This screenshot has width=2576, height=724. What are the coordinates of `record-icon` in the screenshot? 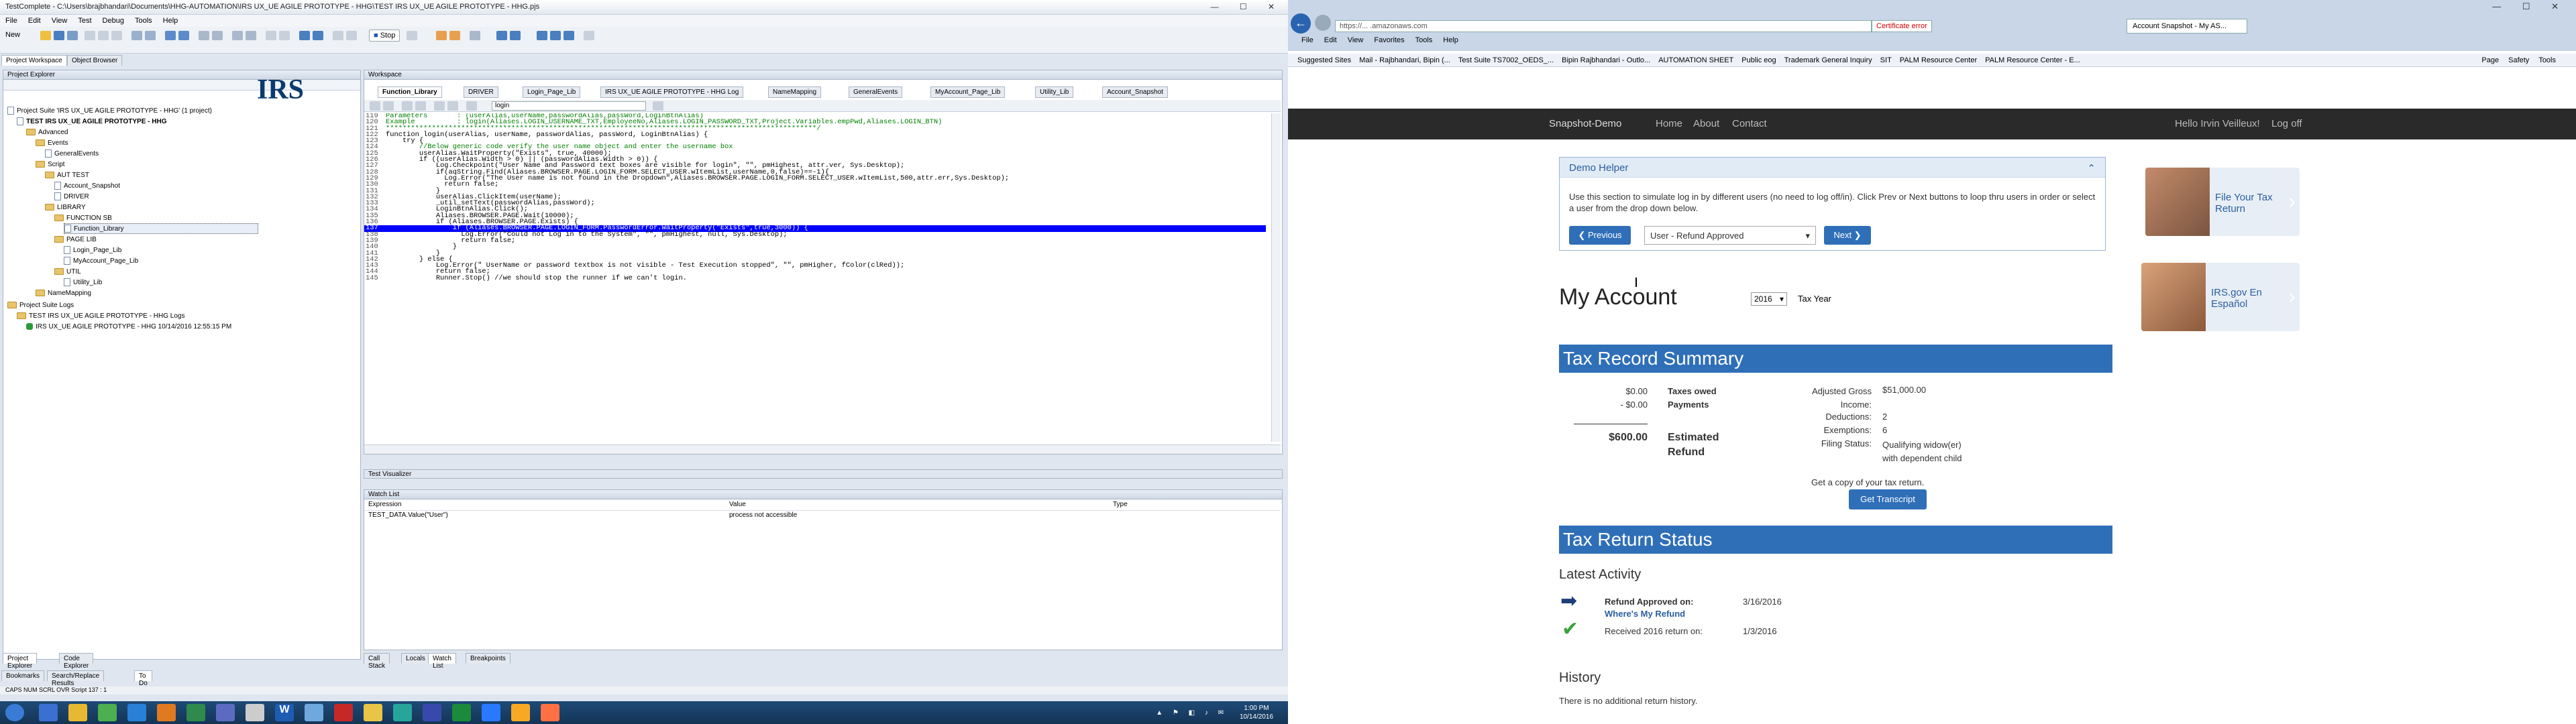 It's located at (170, 35).